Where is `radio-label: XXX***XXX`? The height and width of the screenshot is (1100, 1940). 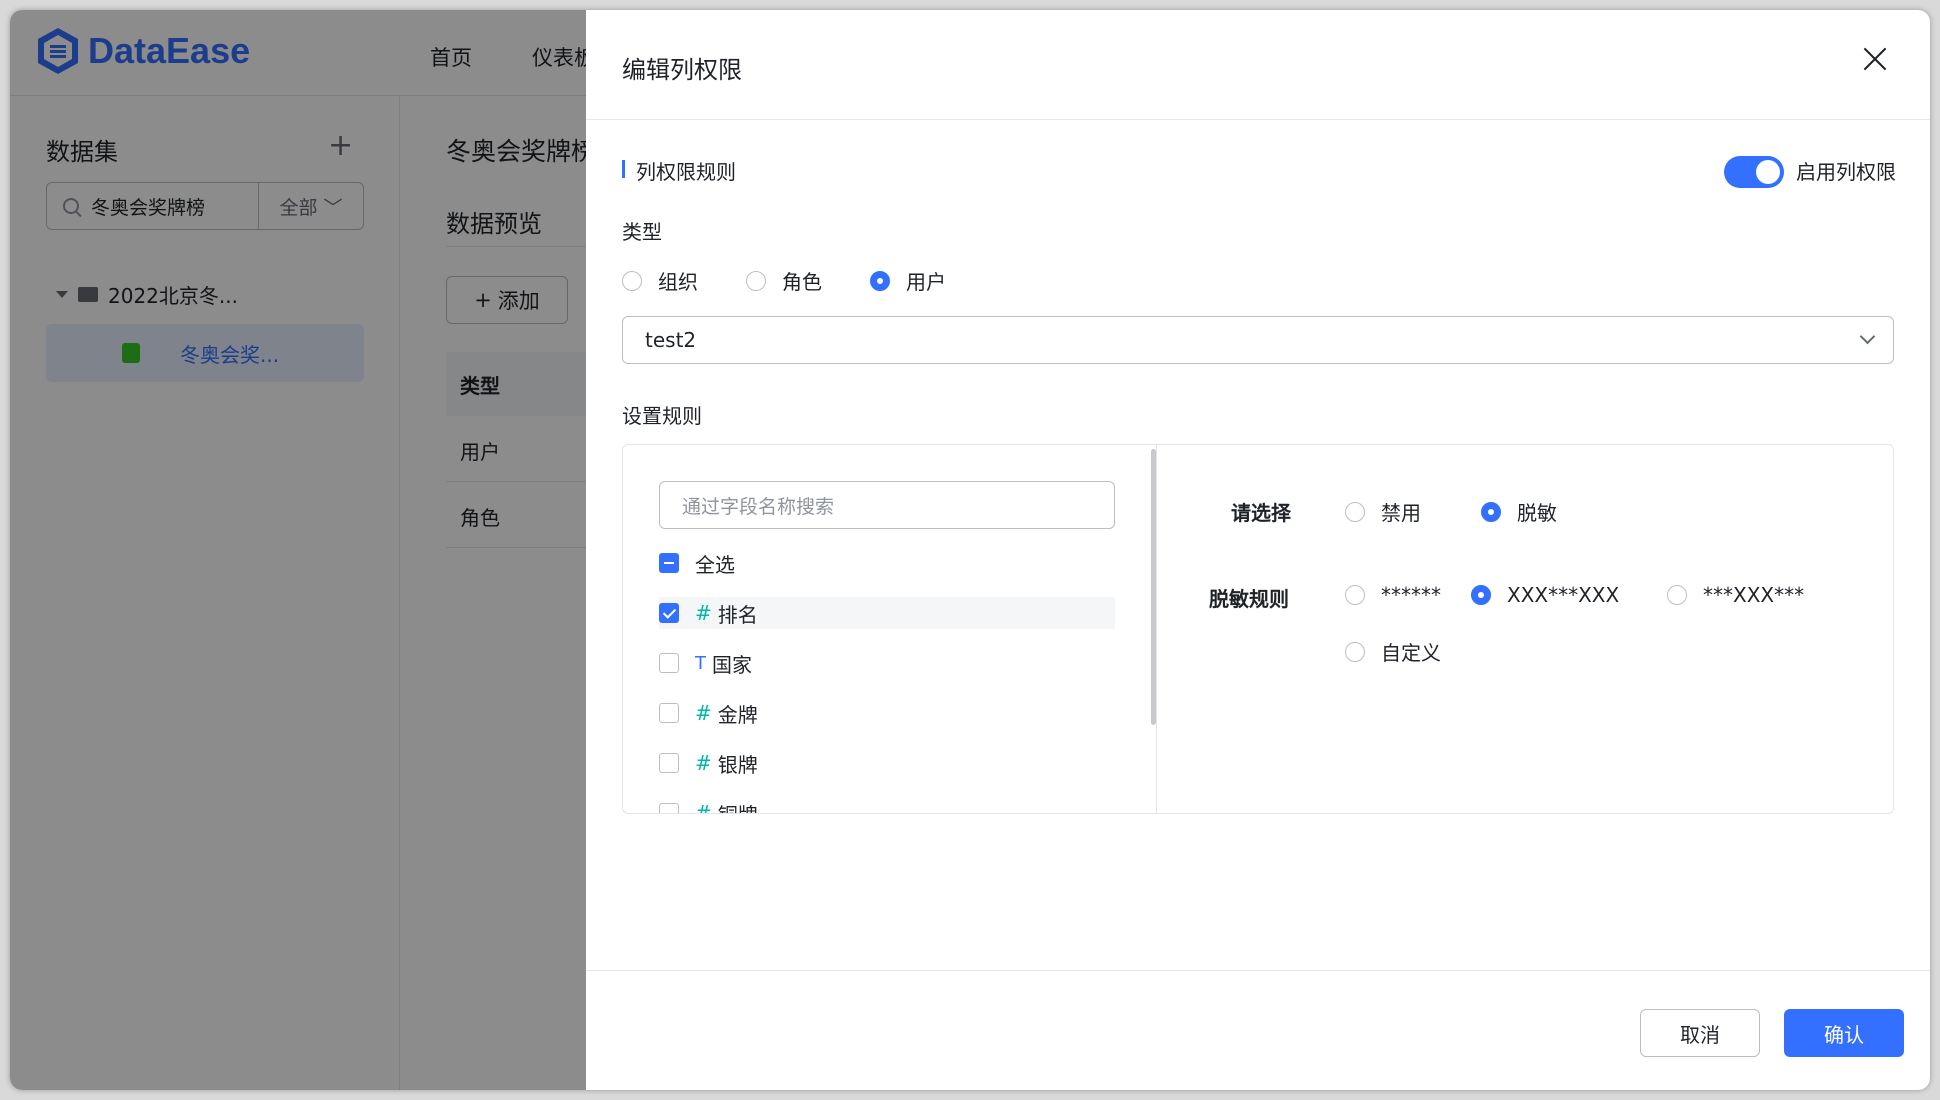 radio-label: XXX***XXX is located at coordinates (1563, 595).